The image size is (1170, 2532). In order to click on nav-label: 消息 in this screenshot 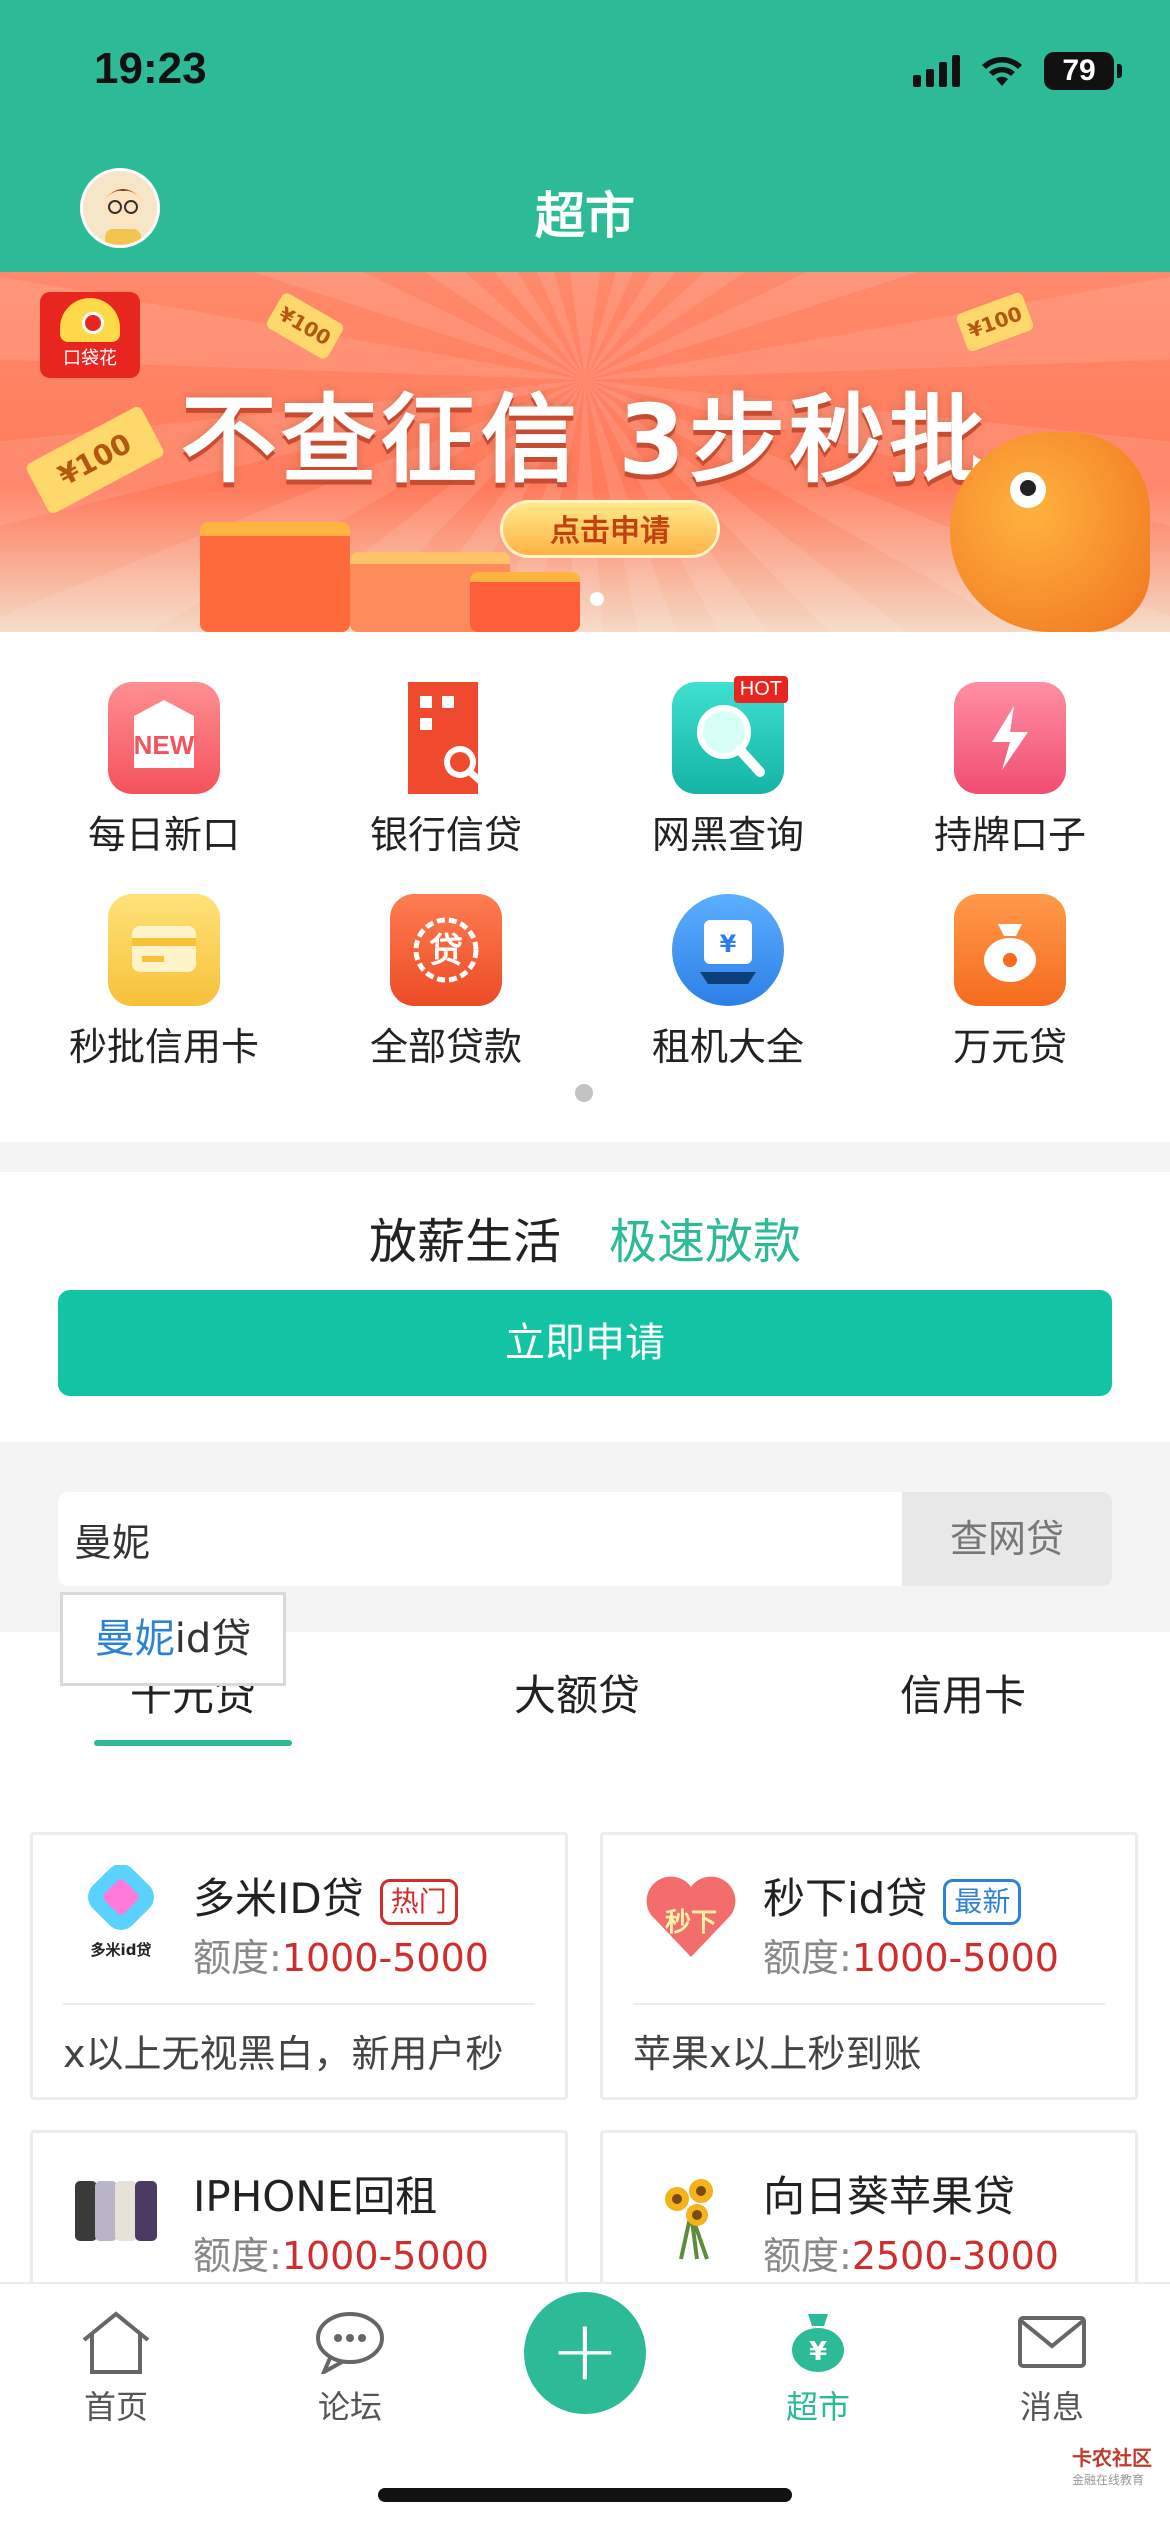, I will do `click(1051, 2407)`.